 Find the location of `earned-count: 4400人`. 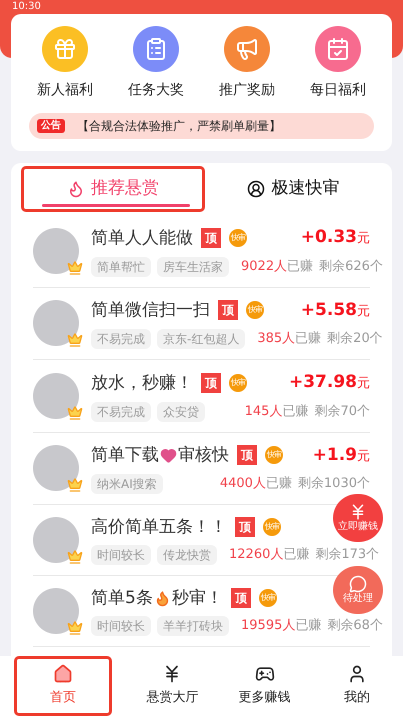

earned-count: 4400人 is located at coordinates (243, 484).